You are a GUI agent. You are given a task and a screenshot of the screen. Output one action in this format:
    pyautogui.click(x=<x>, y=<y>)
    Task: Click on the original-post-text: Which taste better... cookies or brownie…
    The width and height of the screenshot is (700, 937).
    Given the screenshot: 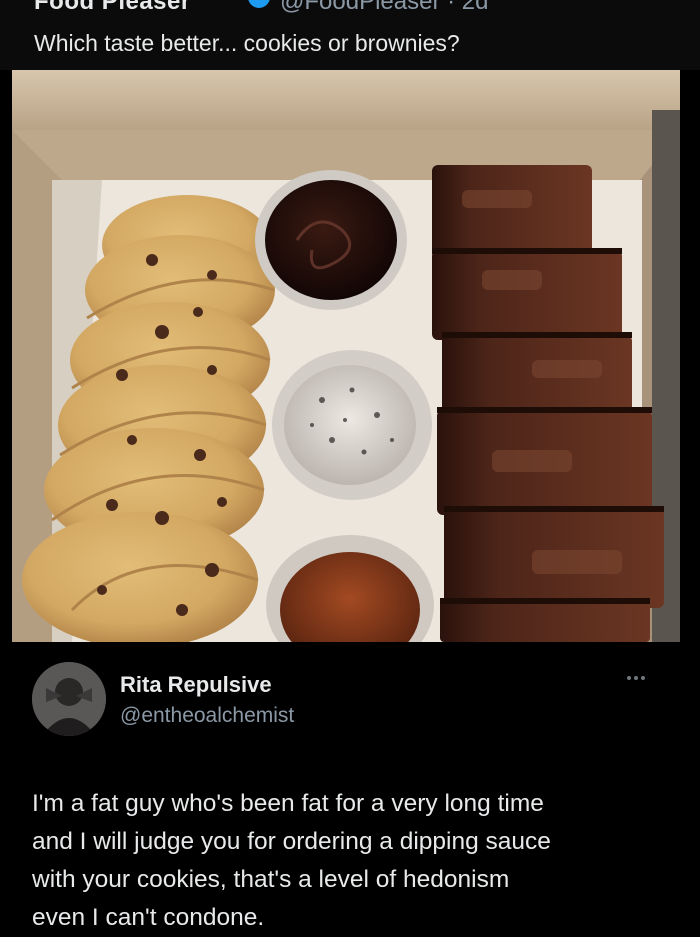 What is the action you would take?
    pyautogui.click(x=247, y=43)
    